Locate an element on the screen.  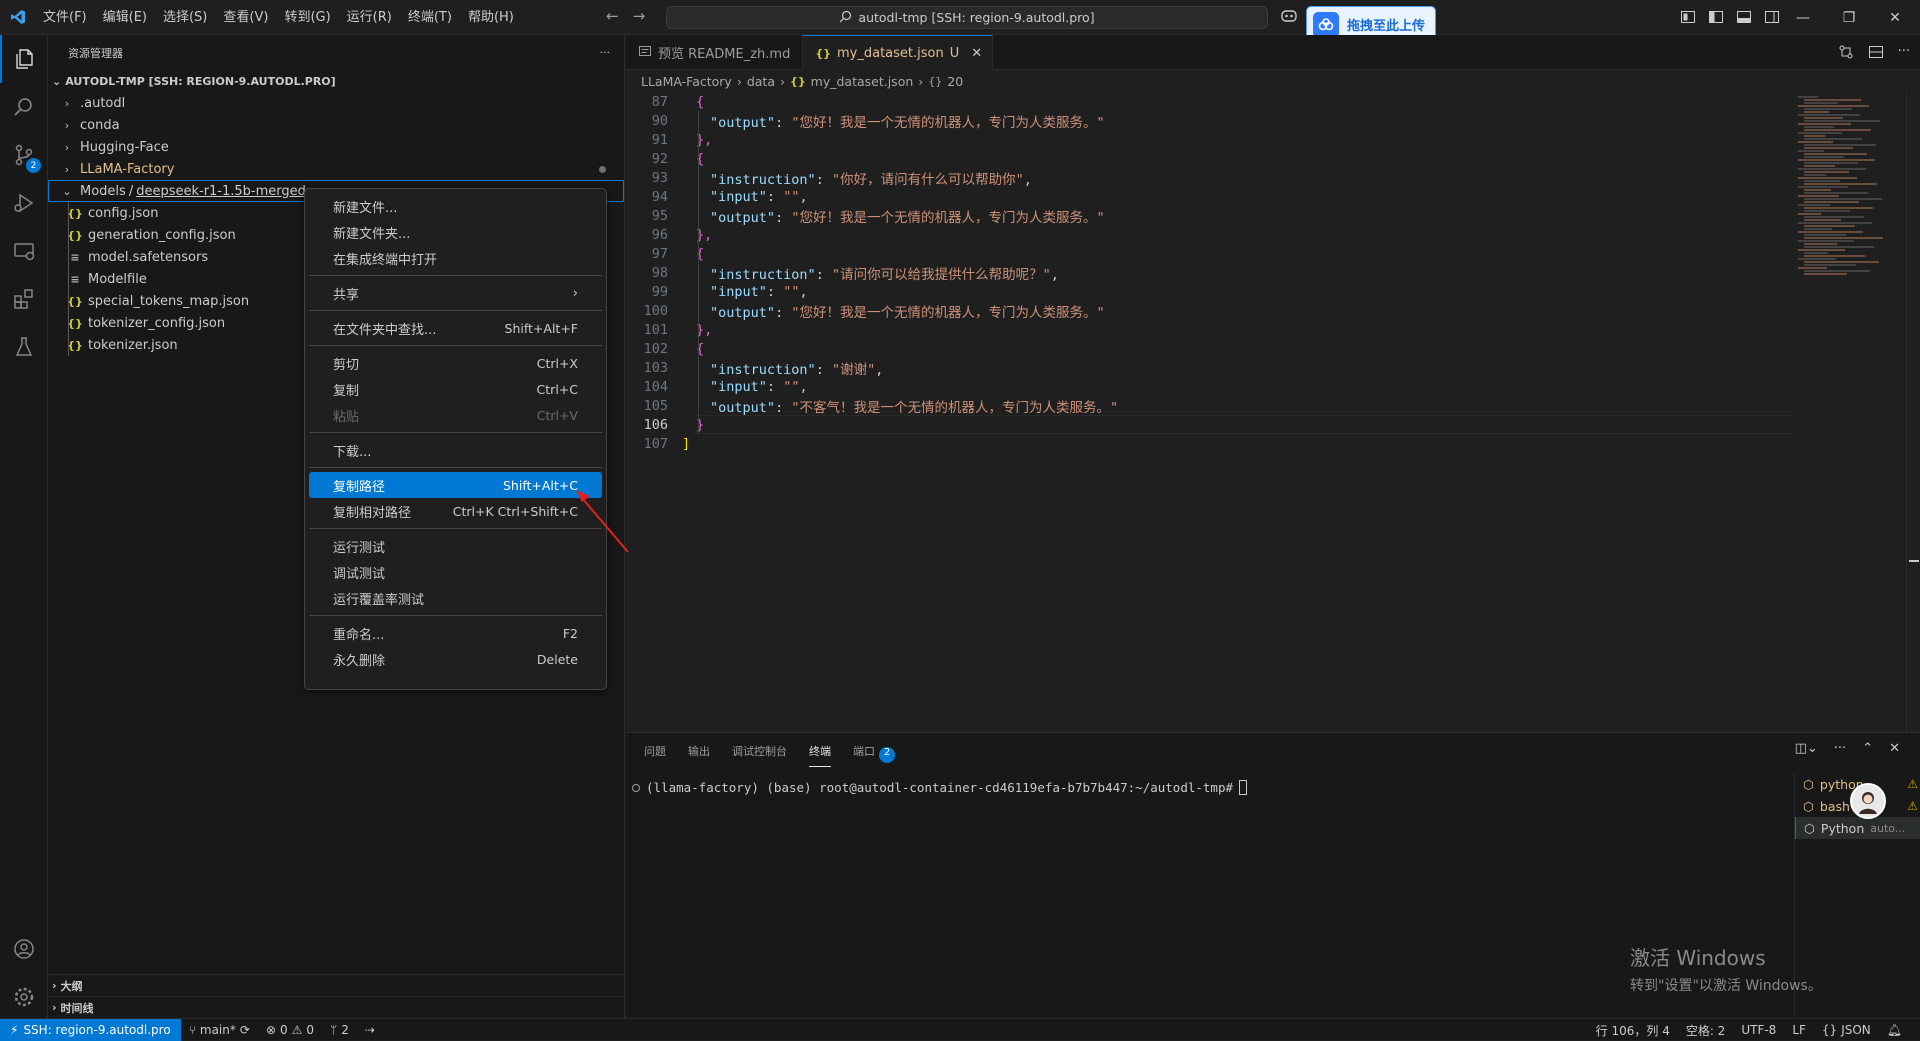
back-arrow-icon: ← is located at coordinates (612, 16).